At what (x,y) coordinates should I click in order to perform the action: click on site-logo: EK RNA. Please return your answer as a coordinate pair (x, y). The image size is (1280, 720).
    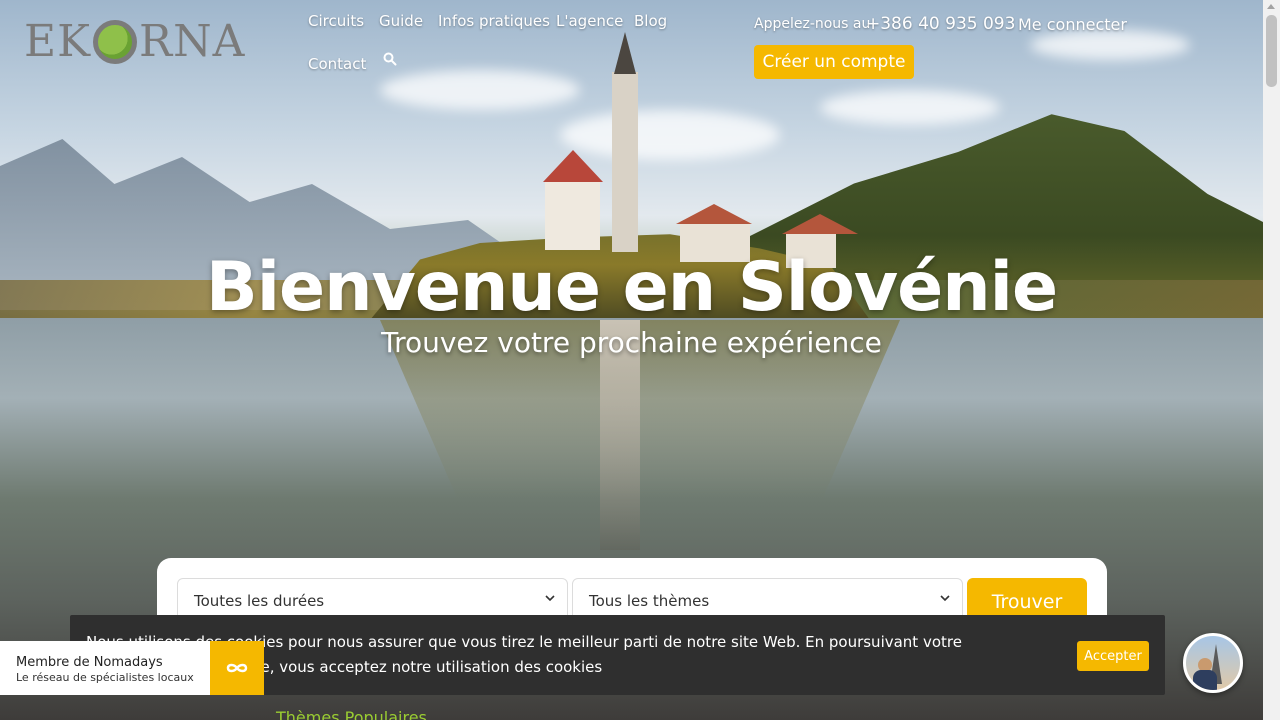
    Looking at the image, I should click on (134, 41).